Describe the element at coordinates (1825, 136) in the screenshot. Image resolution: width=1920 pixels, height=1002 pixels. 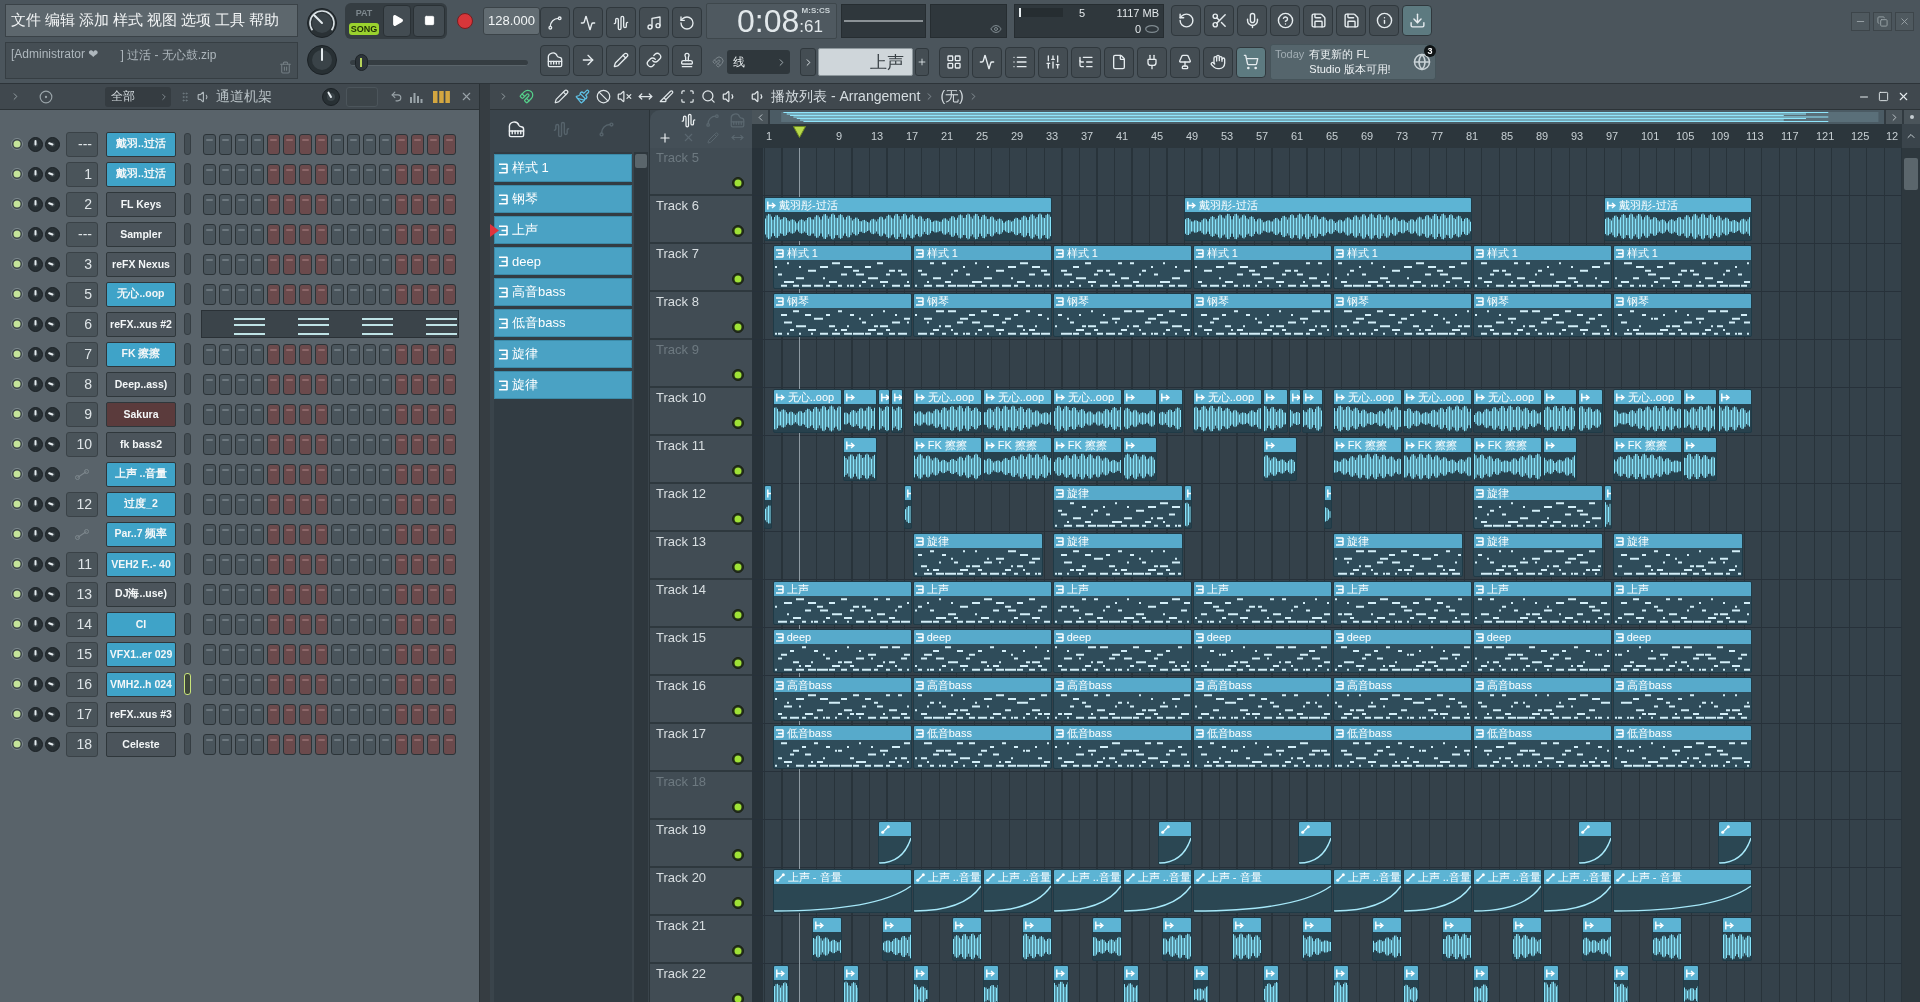
I see `bar-number: 121` at that location.